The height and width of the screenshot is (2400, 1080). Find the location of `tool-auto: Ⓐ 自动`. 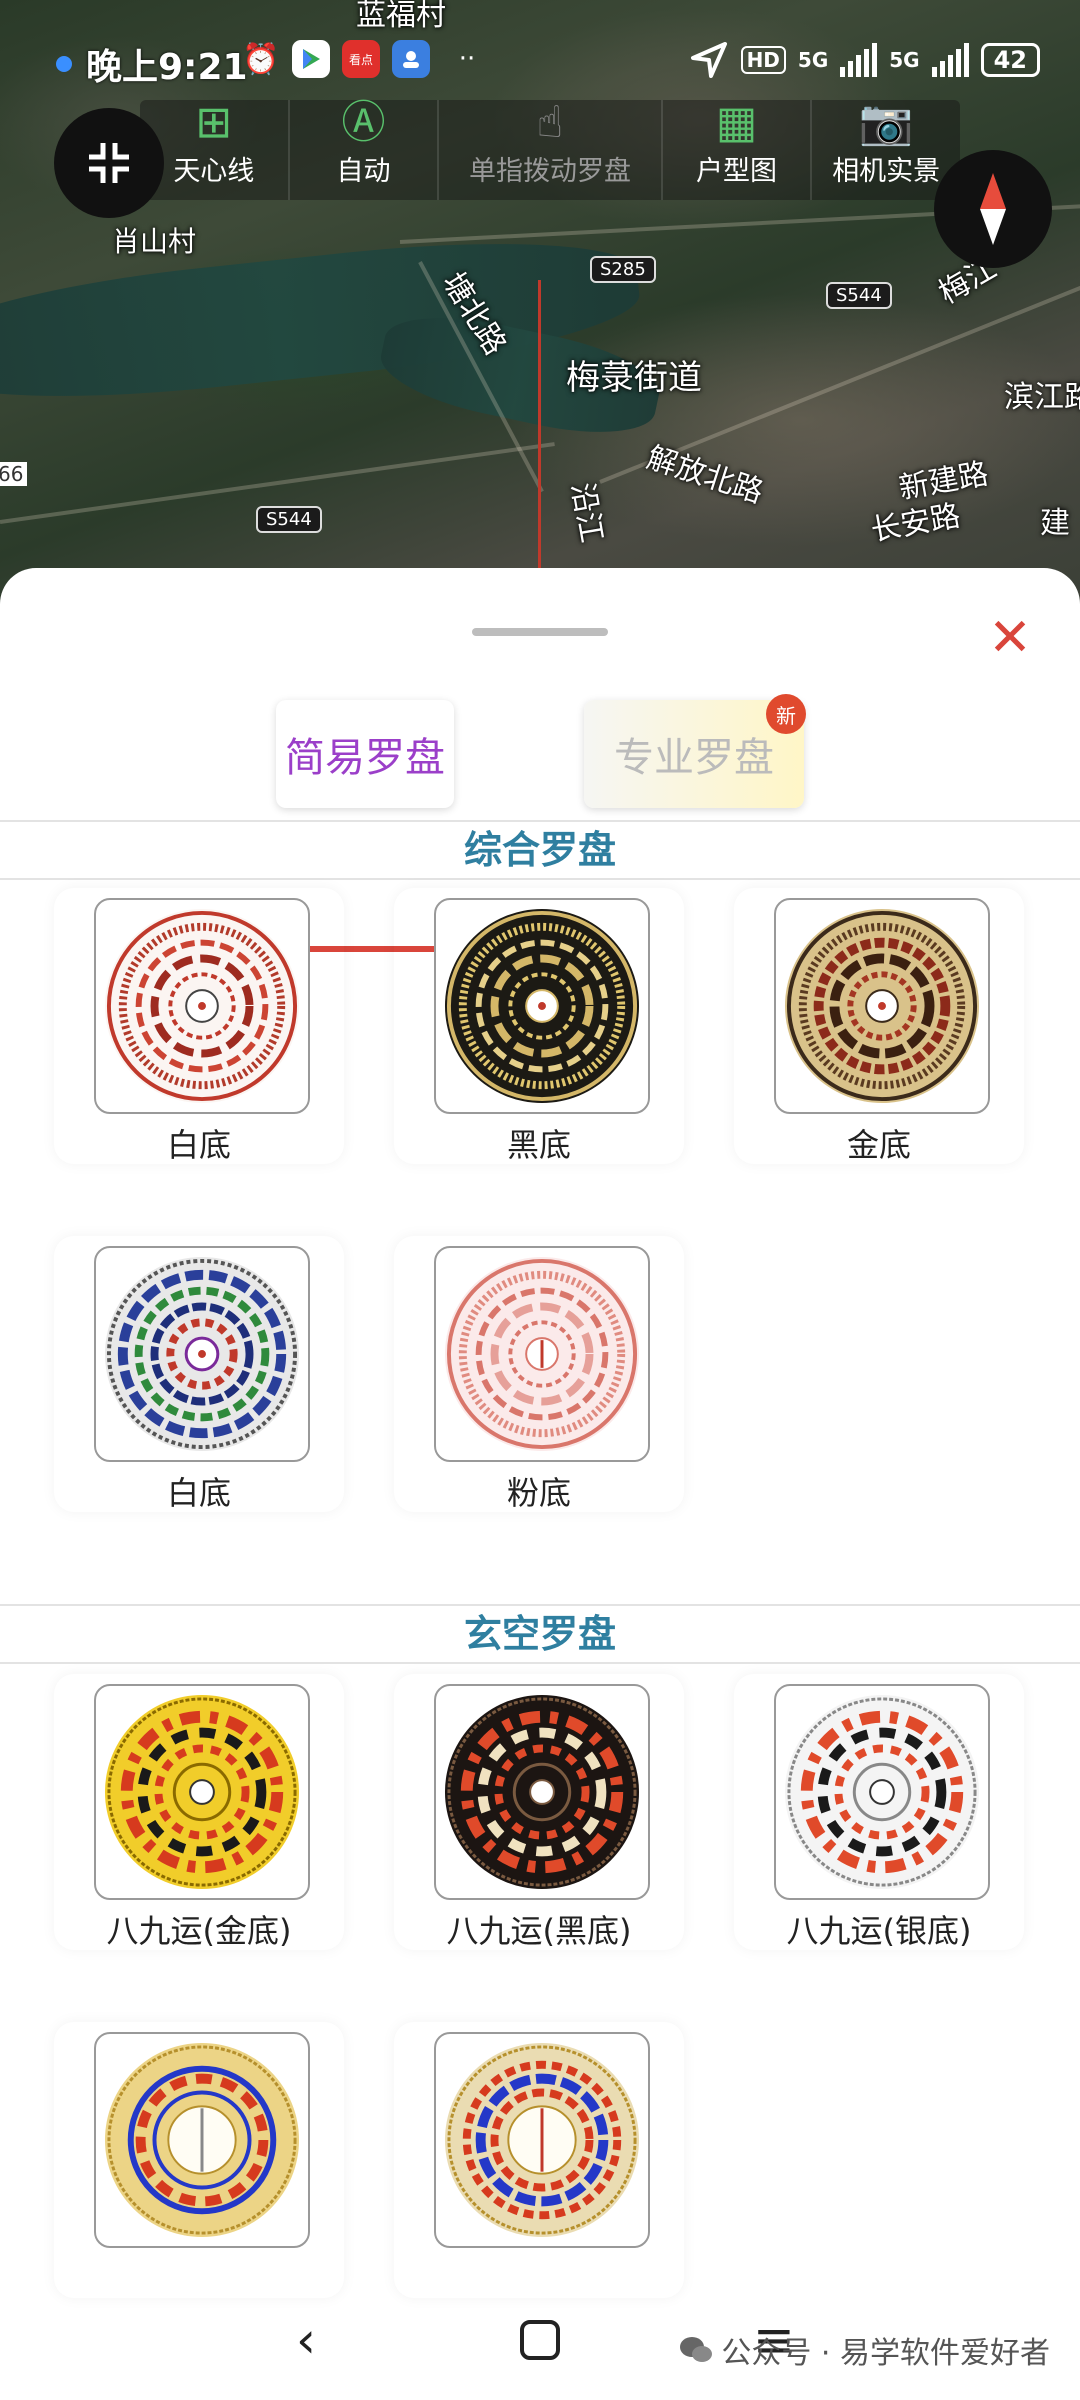

tool-auto: Ⓐ 自动 is located at coordinates (365, 150).